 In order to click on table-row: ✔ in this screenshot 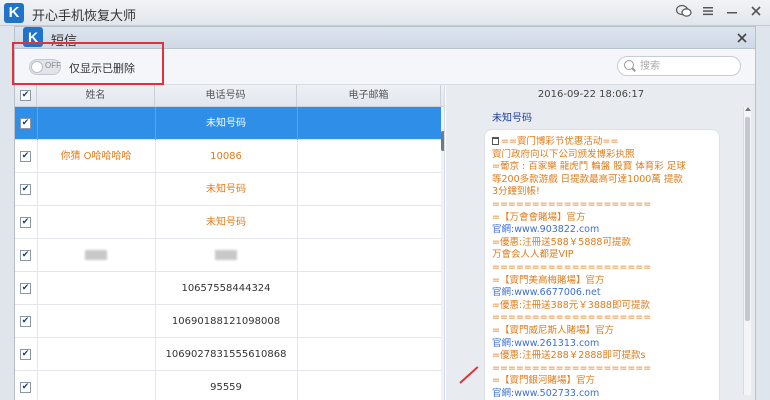, I will do `click(228, 255)`.